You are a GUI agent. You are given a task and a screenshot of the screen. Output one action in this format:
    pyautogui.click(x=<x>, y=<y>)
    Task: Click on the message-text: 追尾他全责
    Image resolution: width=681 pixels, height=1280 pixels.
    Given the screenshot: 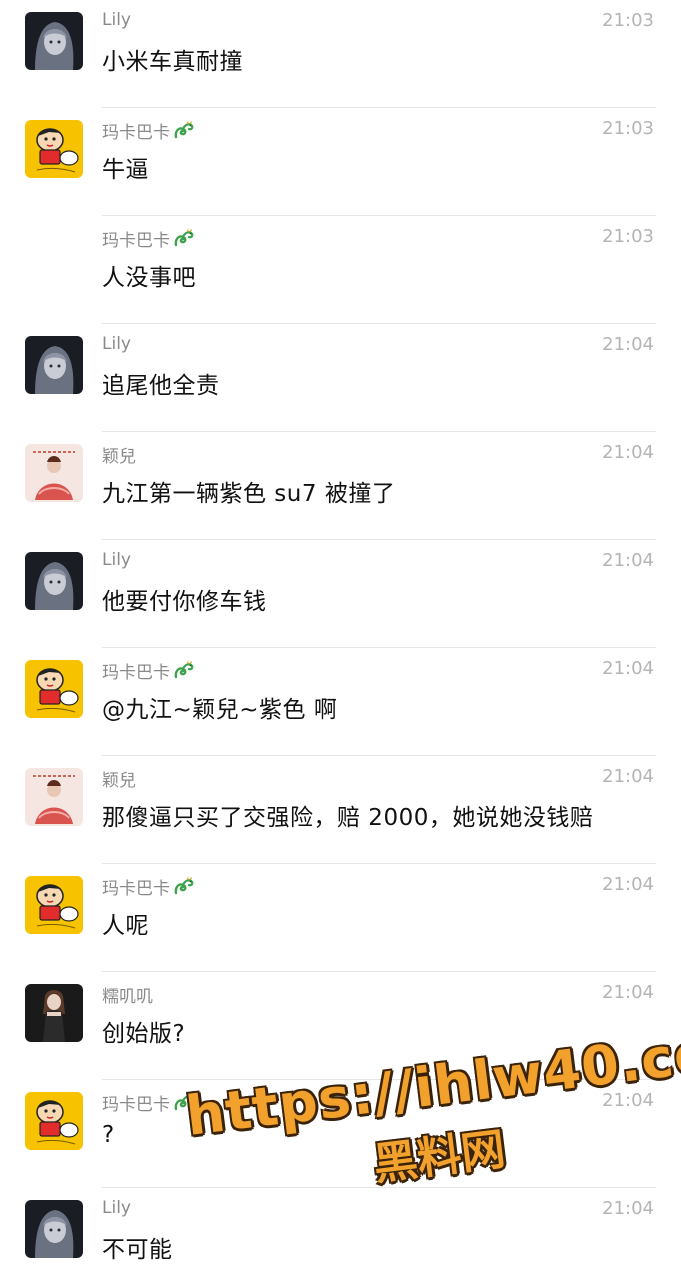 What is the action you would take?
    pyautogui.click(x=161, y=383)
    